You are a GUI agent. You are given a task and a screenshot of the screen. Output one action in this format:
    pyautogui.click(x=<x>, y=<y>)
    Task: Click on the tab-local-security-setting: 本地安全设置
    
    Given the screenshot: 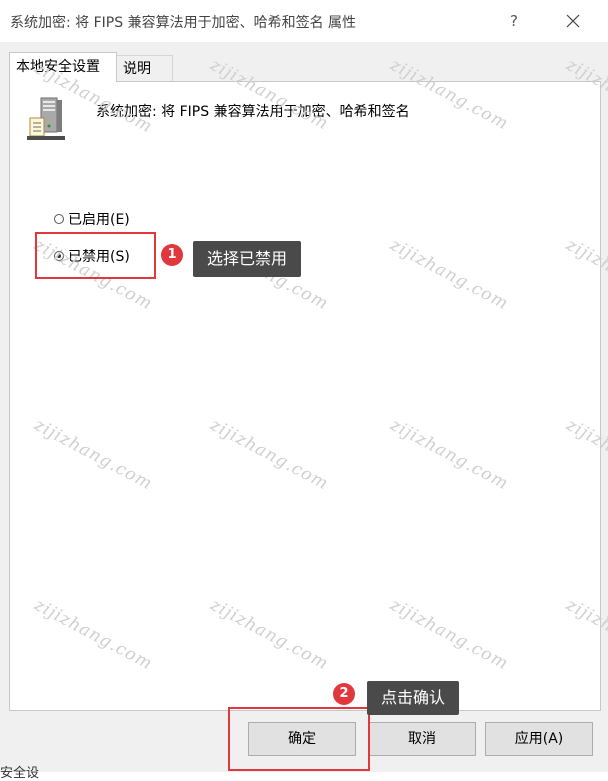 What is the action you would take?
    pyautogui.click(x=63, y=67)
    